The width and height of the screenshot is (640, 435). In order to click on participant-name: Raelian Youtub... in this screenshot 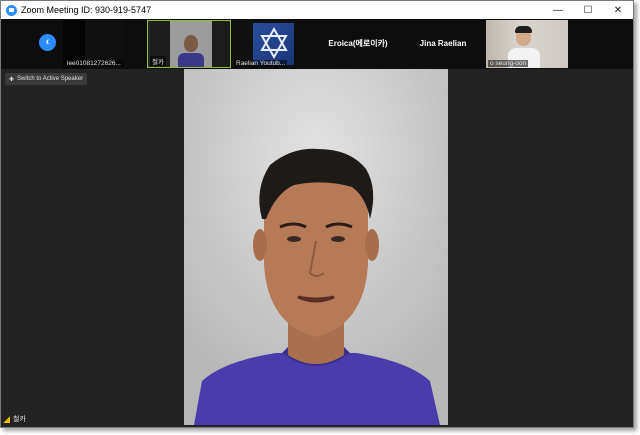, I will do `click(261, 63)`.